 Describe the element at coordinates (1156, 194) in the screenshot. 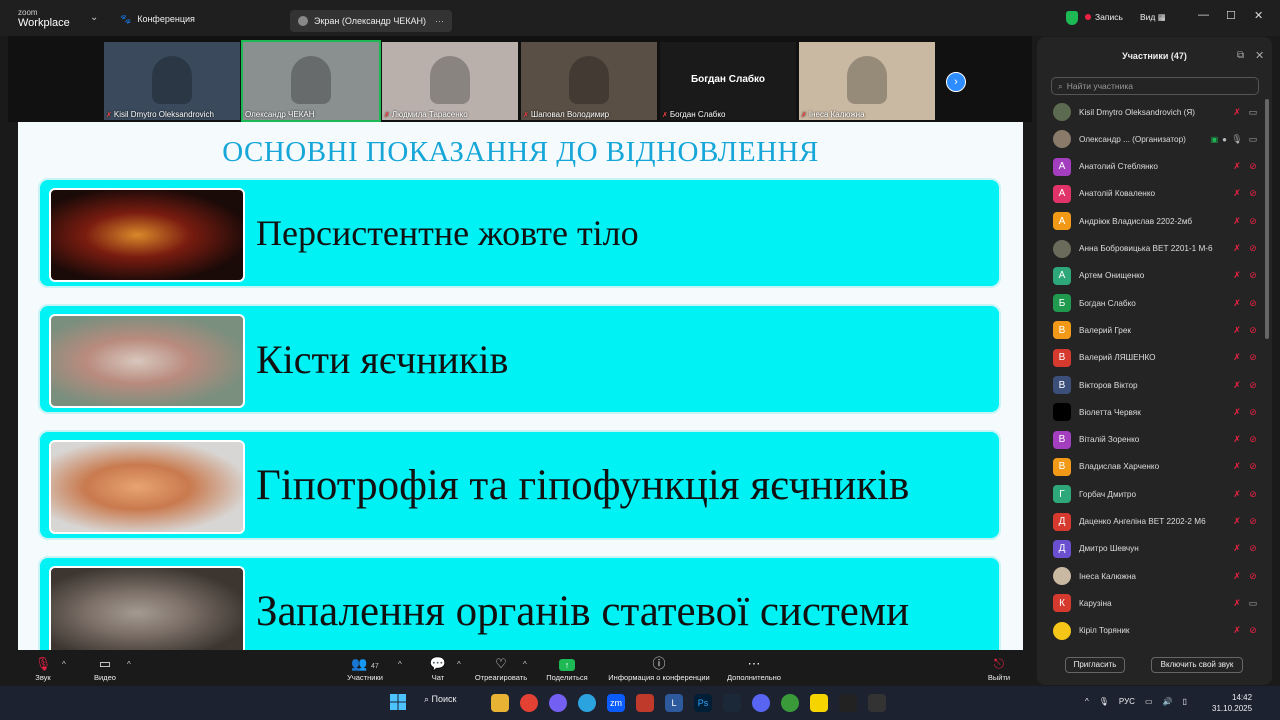

I see `participant-row: А Анатолій Коваленко ✗ ⊘` at that location.